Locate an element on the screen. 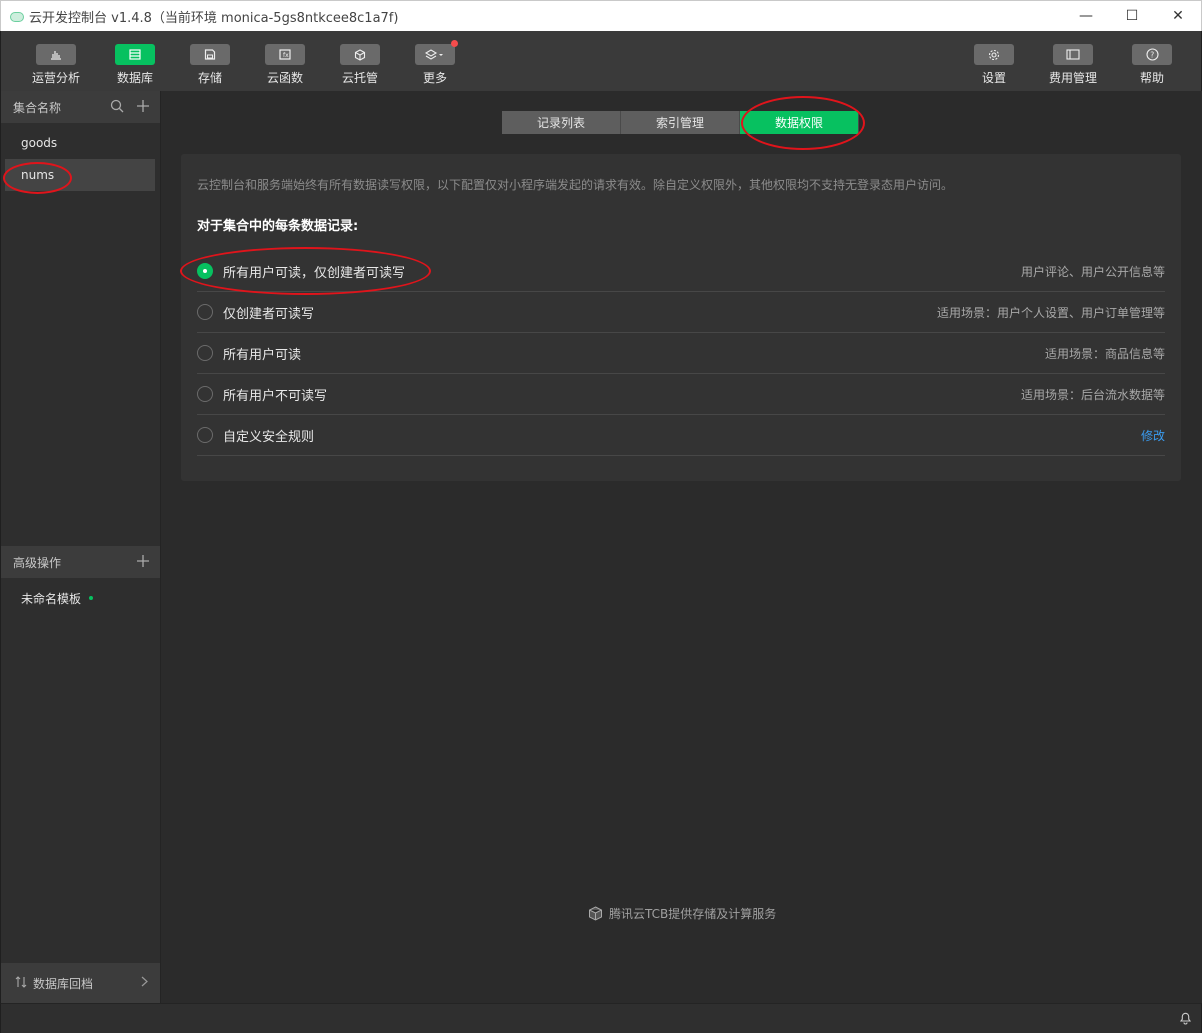 This screenshot has height=1033, width=1202. option-label: 所有用户可读，仅创建者可读写 is located at coordinates (314, 273).